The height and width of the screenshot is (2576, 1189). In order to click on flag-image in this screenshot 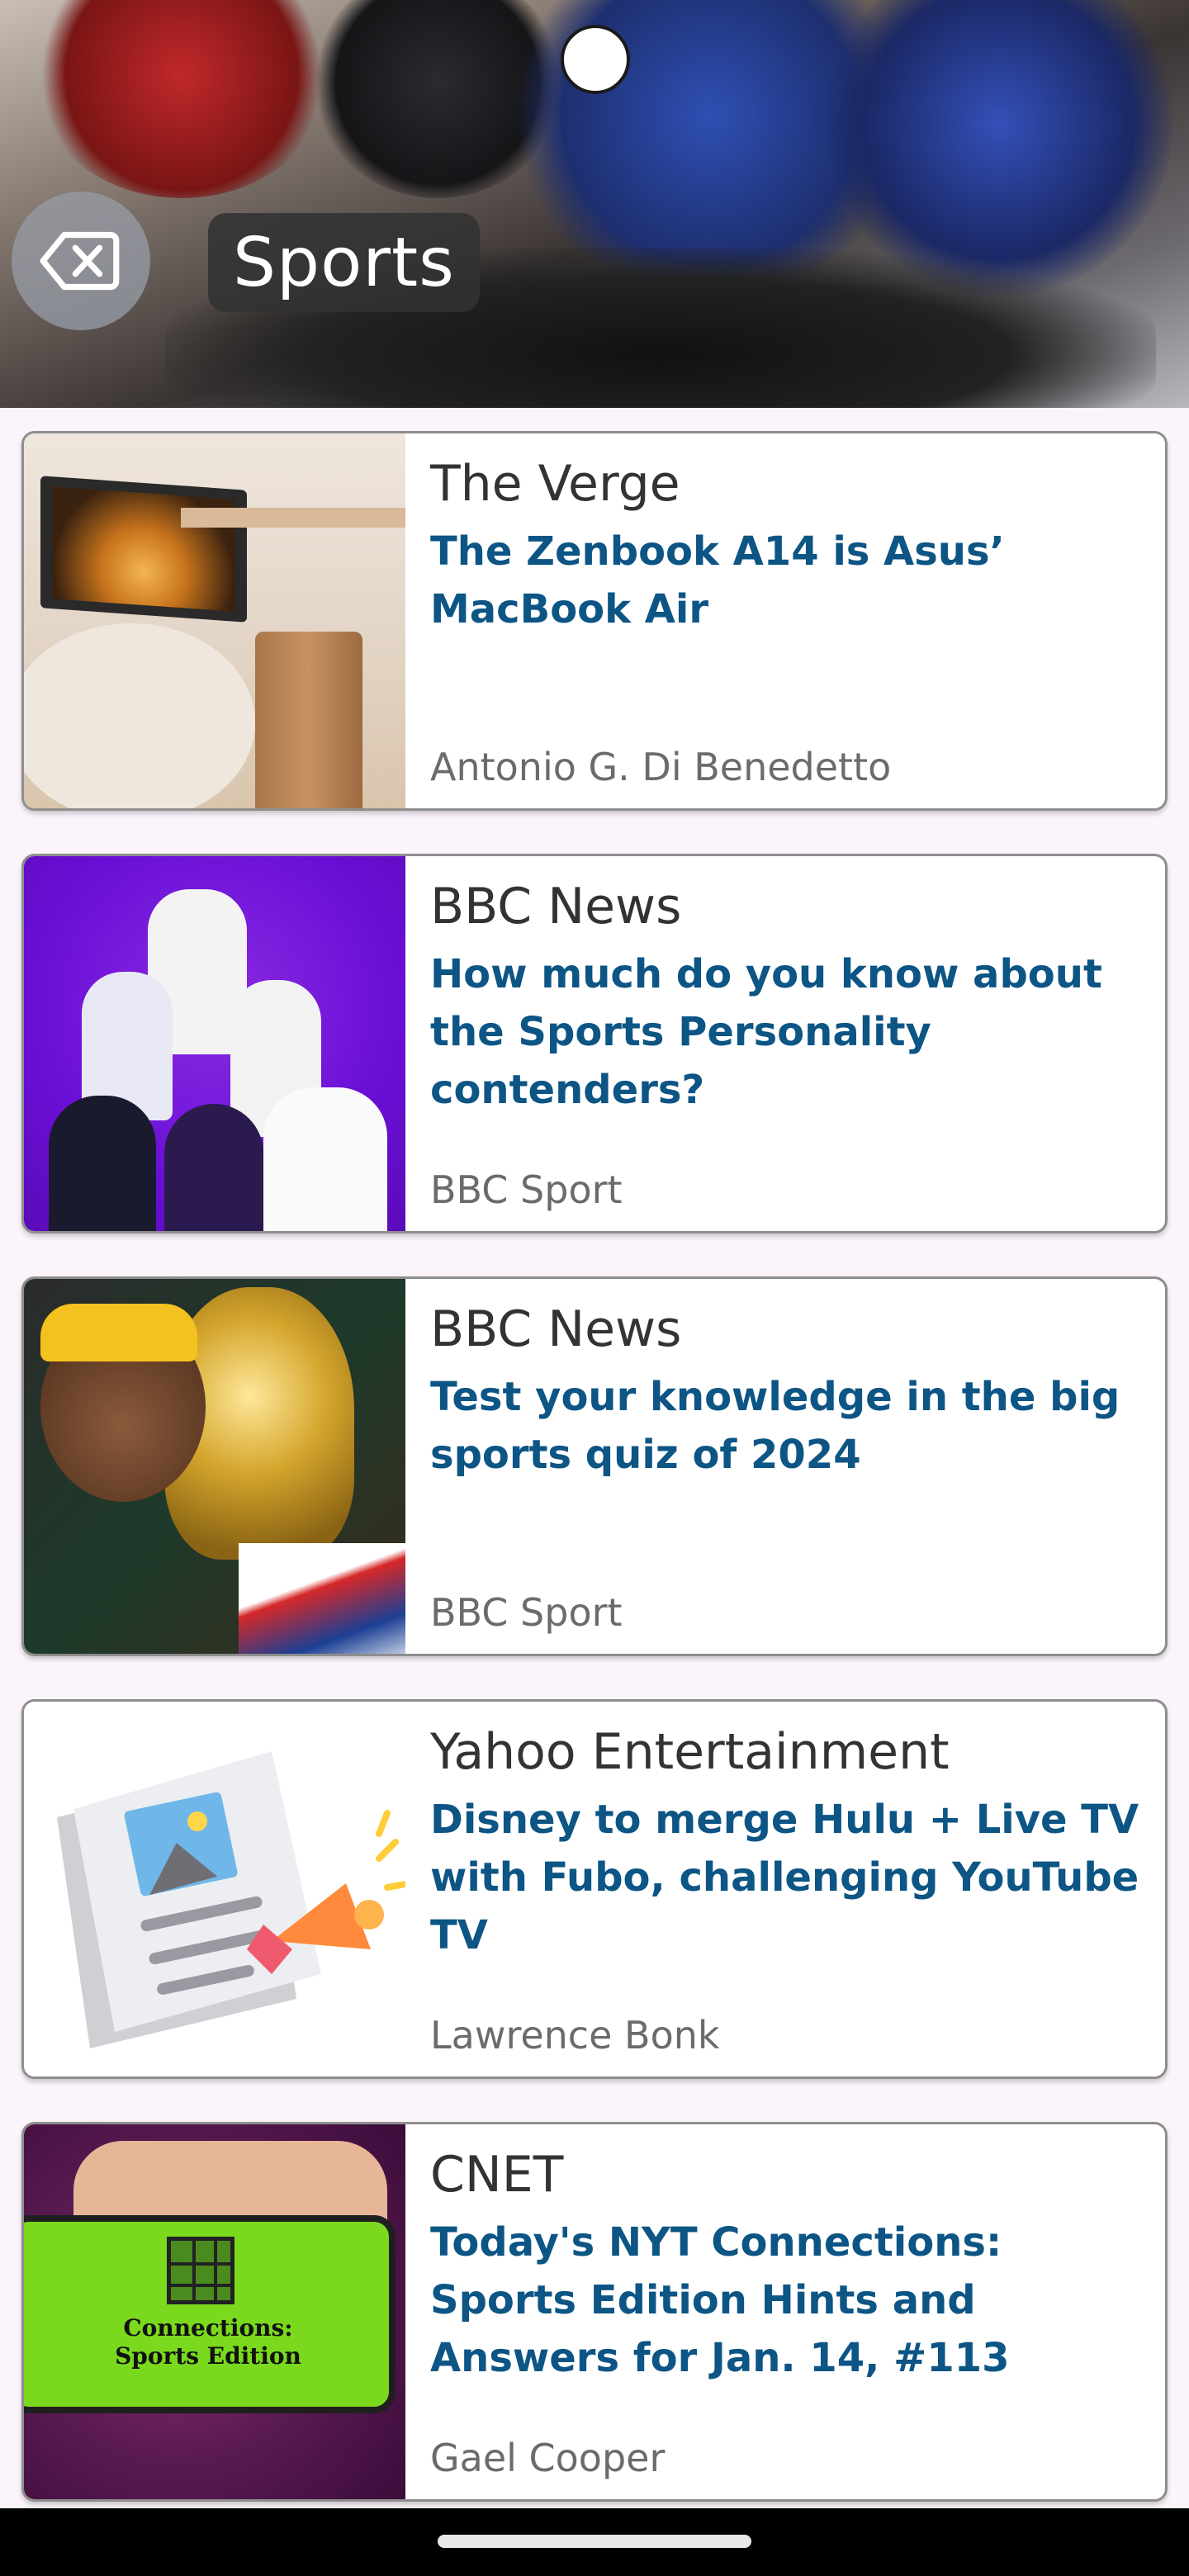, I will do `click(322, 1598)`.